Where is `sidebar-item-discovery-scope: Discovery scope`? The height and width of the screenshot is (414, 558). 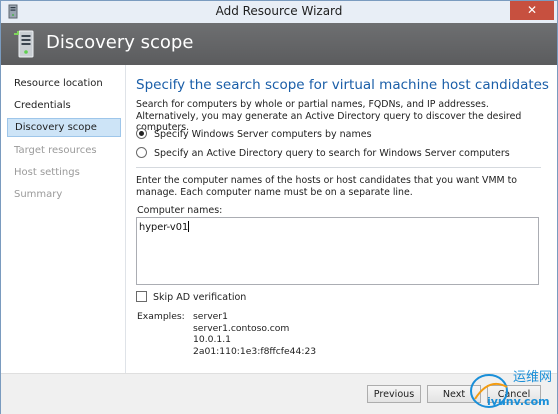 sidebar-item-discovery-scope: Discovery scope is located at coordinates (64, 127).